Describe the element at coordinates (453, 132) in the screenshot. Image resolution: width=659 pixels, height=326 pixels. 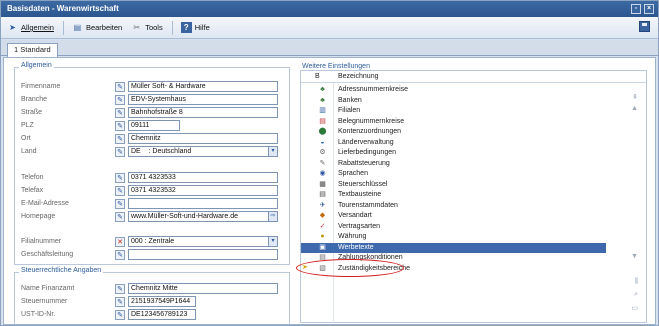
I see `list-item: ⬤ Kontenzuordnungen` at that location.